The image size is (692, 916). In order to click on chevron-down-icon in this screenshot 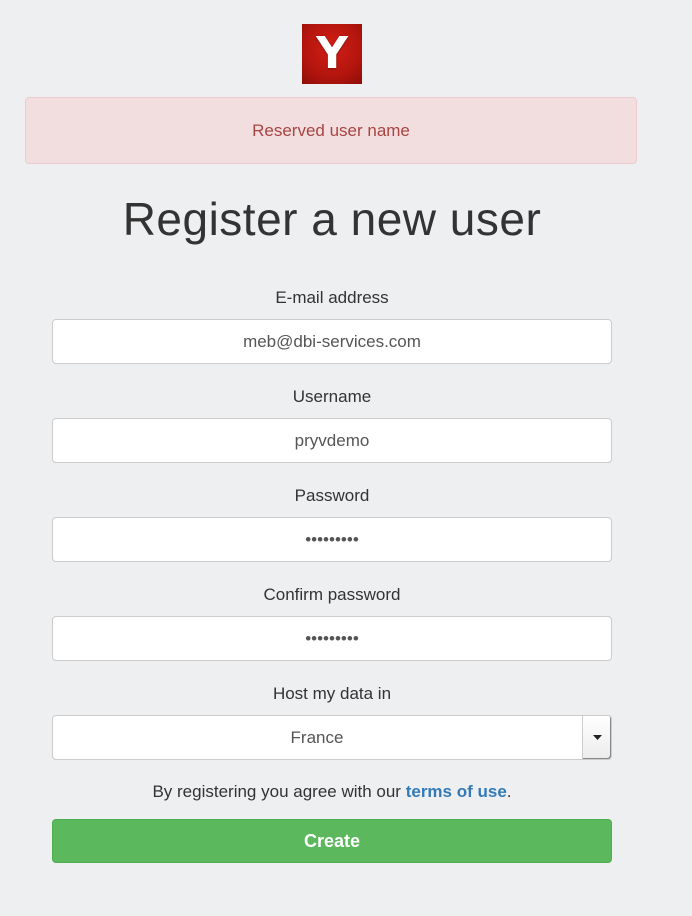, I will do `click(596, 737)`.